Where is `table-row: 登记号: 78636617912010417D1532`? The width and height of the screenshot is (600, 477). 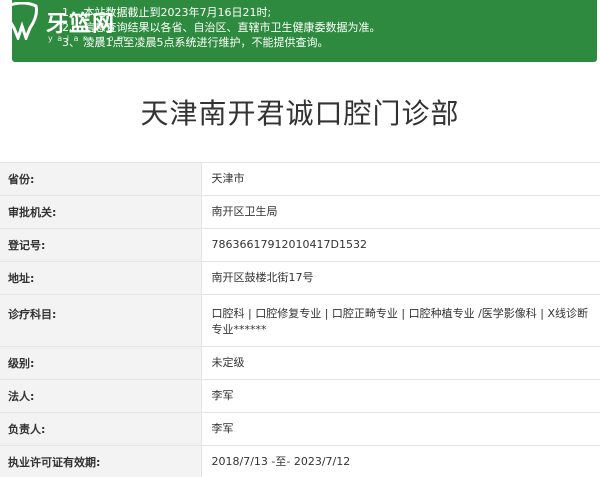
table-row: 登记号: 78636617912010417D1532 is located at coordinates (300, 245).